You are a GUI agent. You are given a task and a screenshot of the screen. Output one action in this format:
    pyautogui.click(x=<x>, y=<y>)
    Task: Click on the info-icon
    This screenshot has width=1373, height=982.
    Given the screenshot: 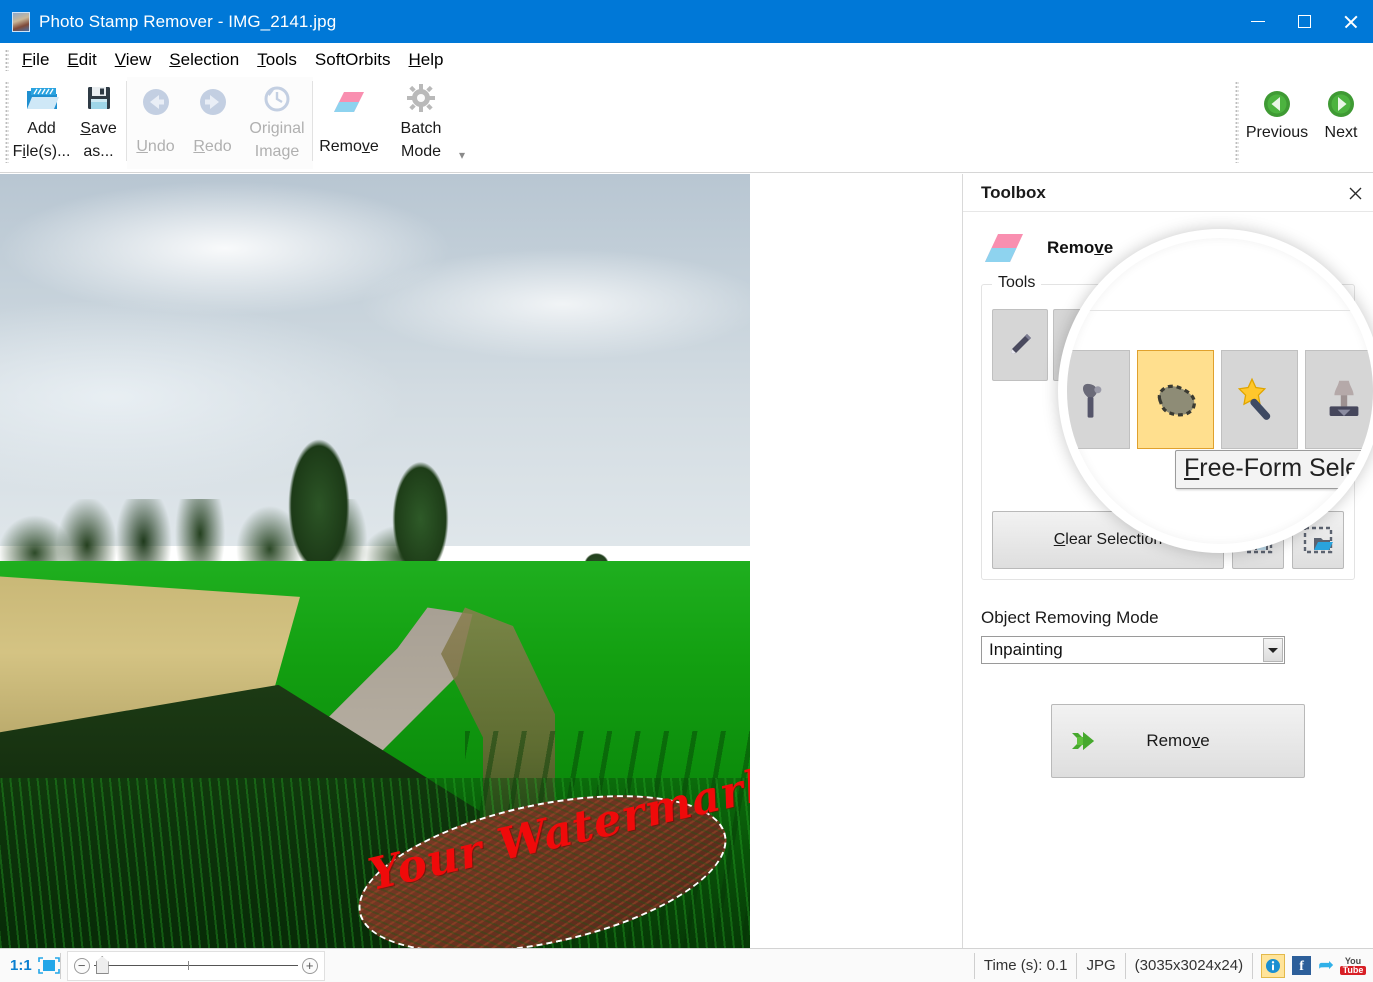 What is the action you would take?
    pyautogui.click(x=1273, y=965)
    